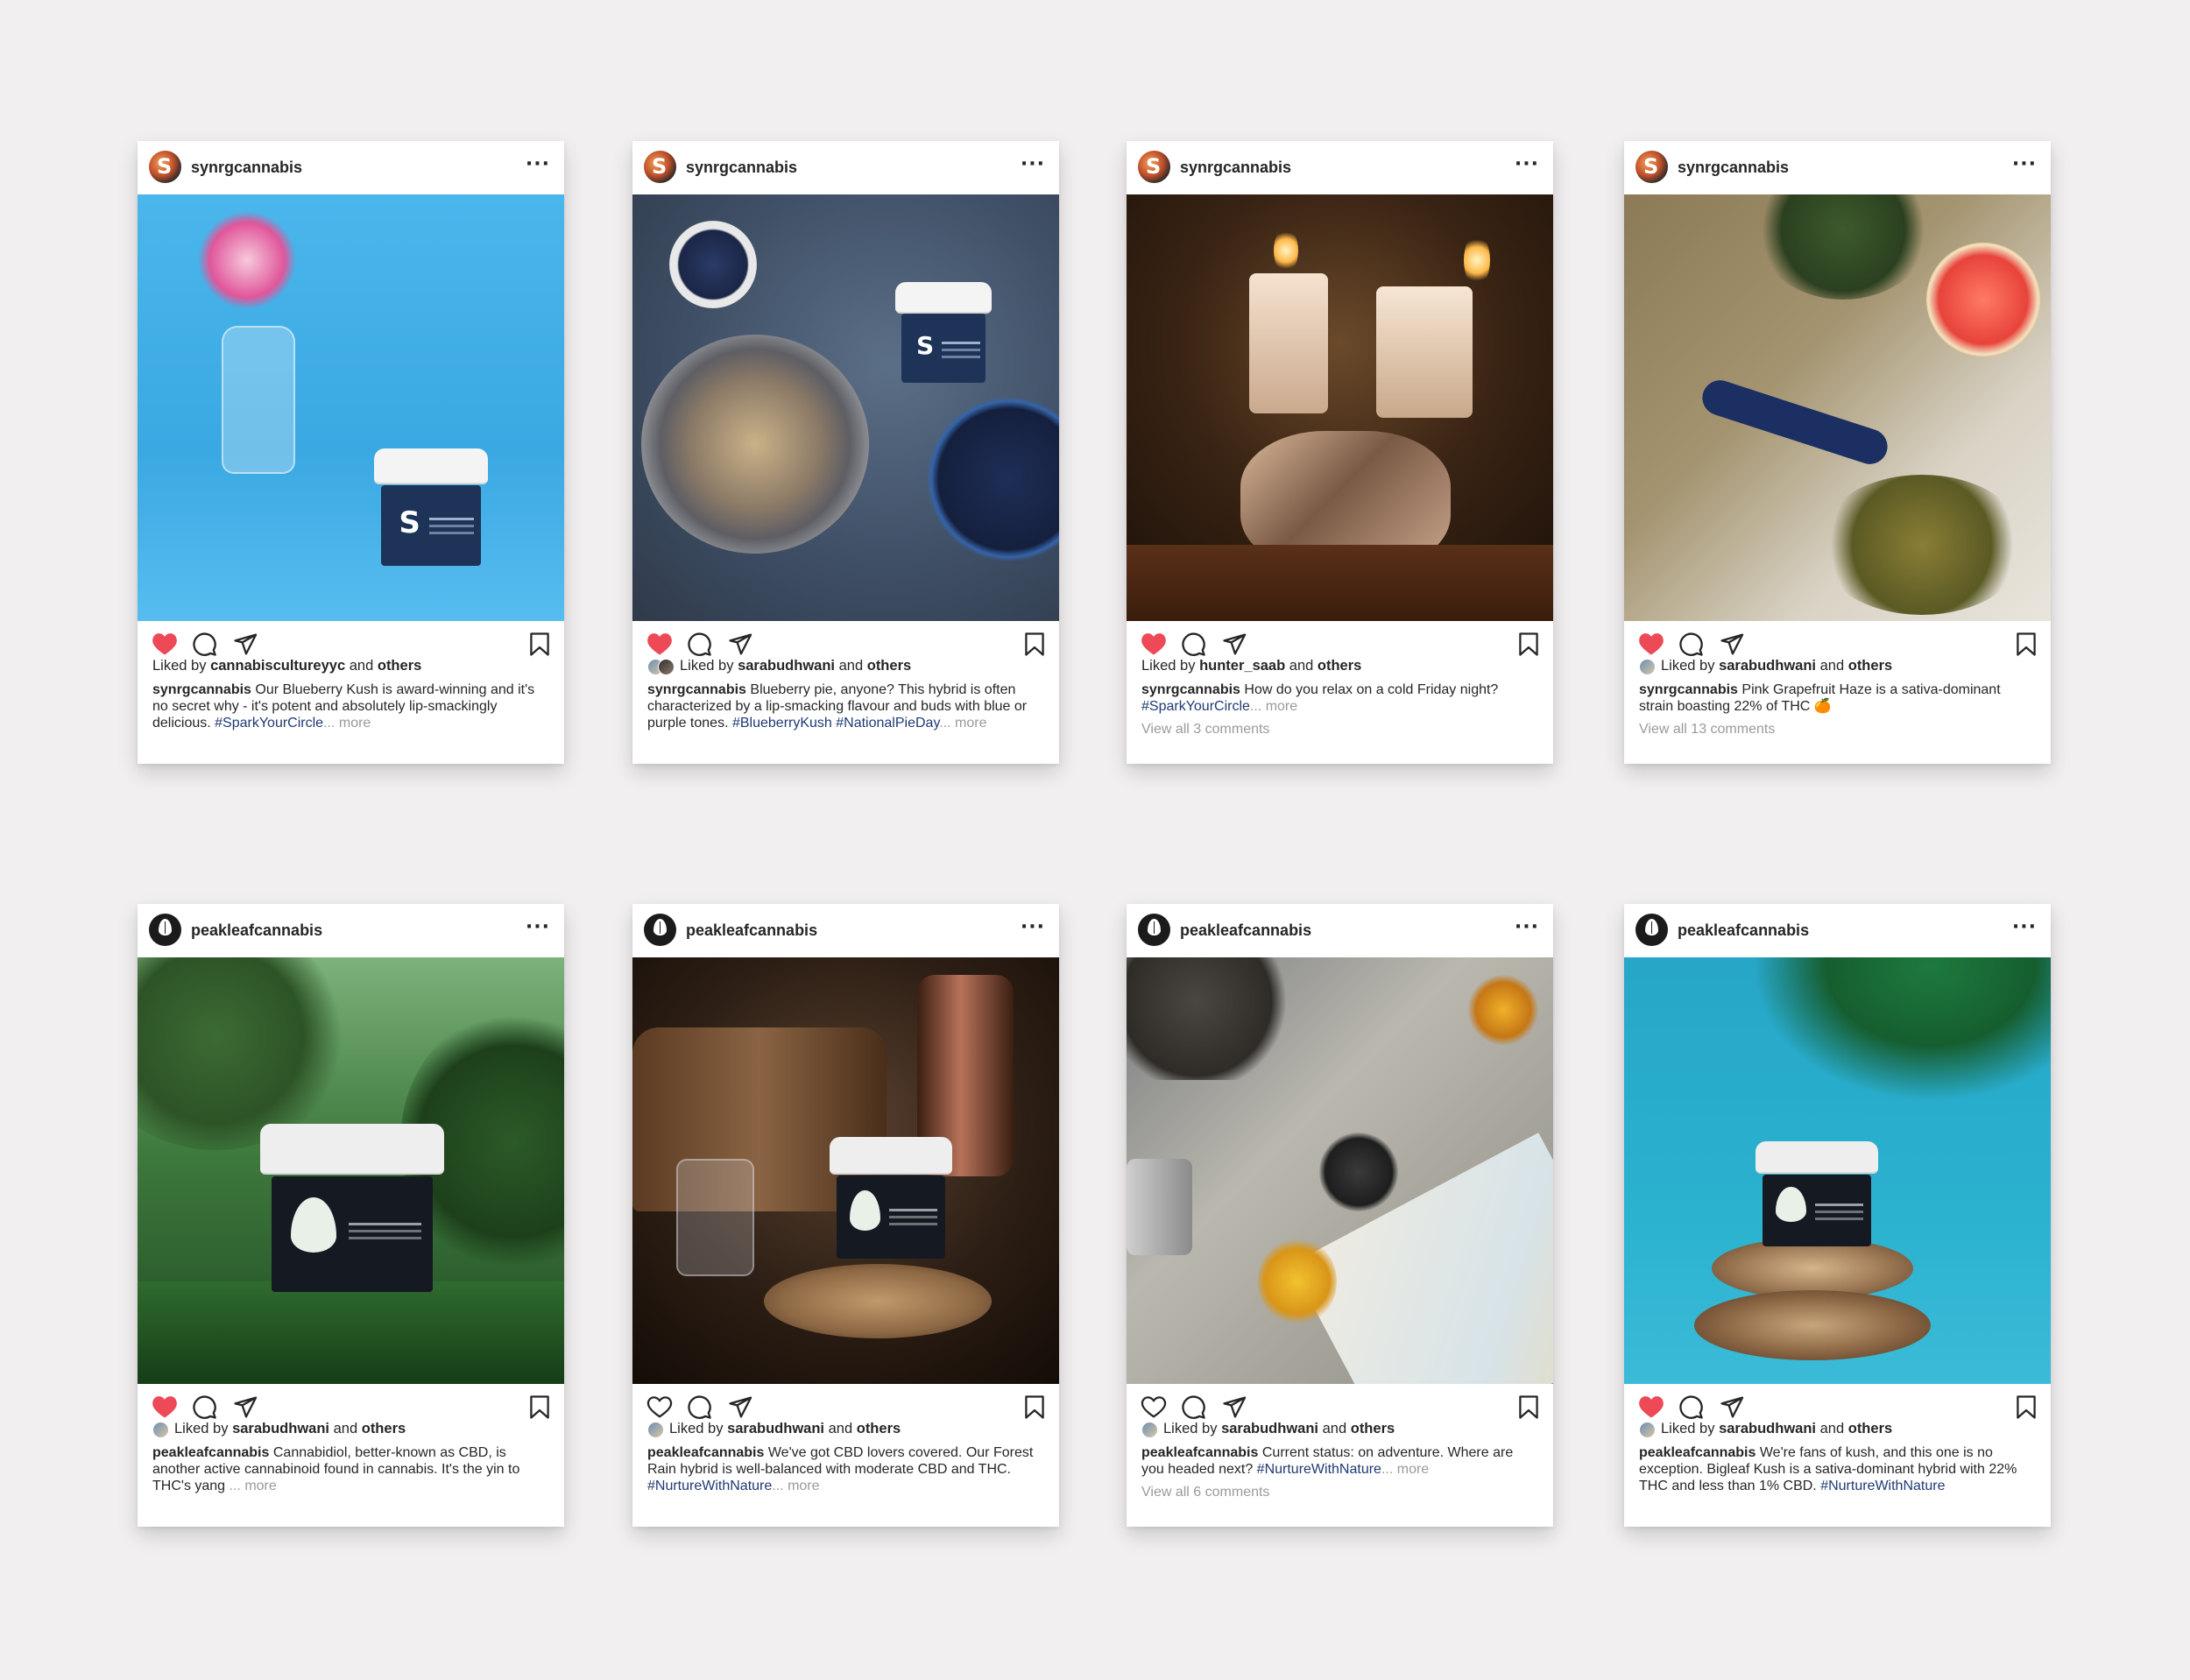  I want to click on view-comments-link: View all 6 comments, so click(1205, 1492).